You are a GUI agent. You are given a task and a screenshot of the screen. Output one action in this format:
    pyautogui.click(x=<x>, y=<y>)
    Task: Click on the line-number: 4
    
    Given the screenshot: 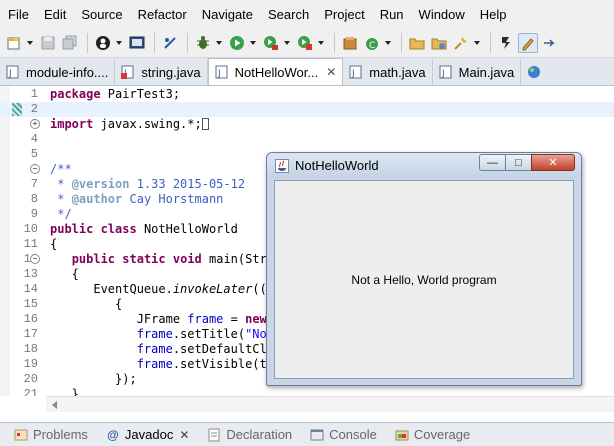 What is the action you would take?
    pyautogui.click(x=34, y=139)
    